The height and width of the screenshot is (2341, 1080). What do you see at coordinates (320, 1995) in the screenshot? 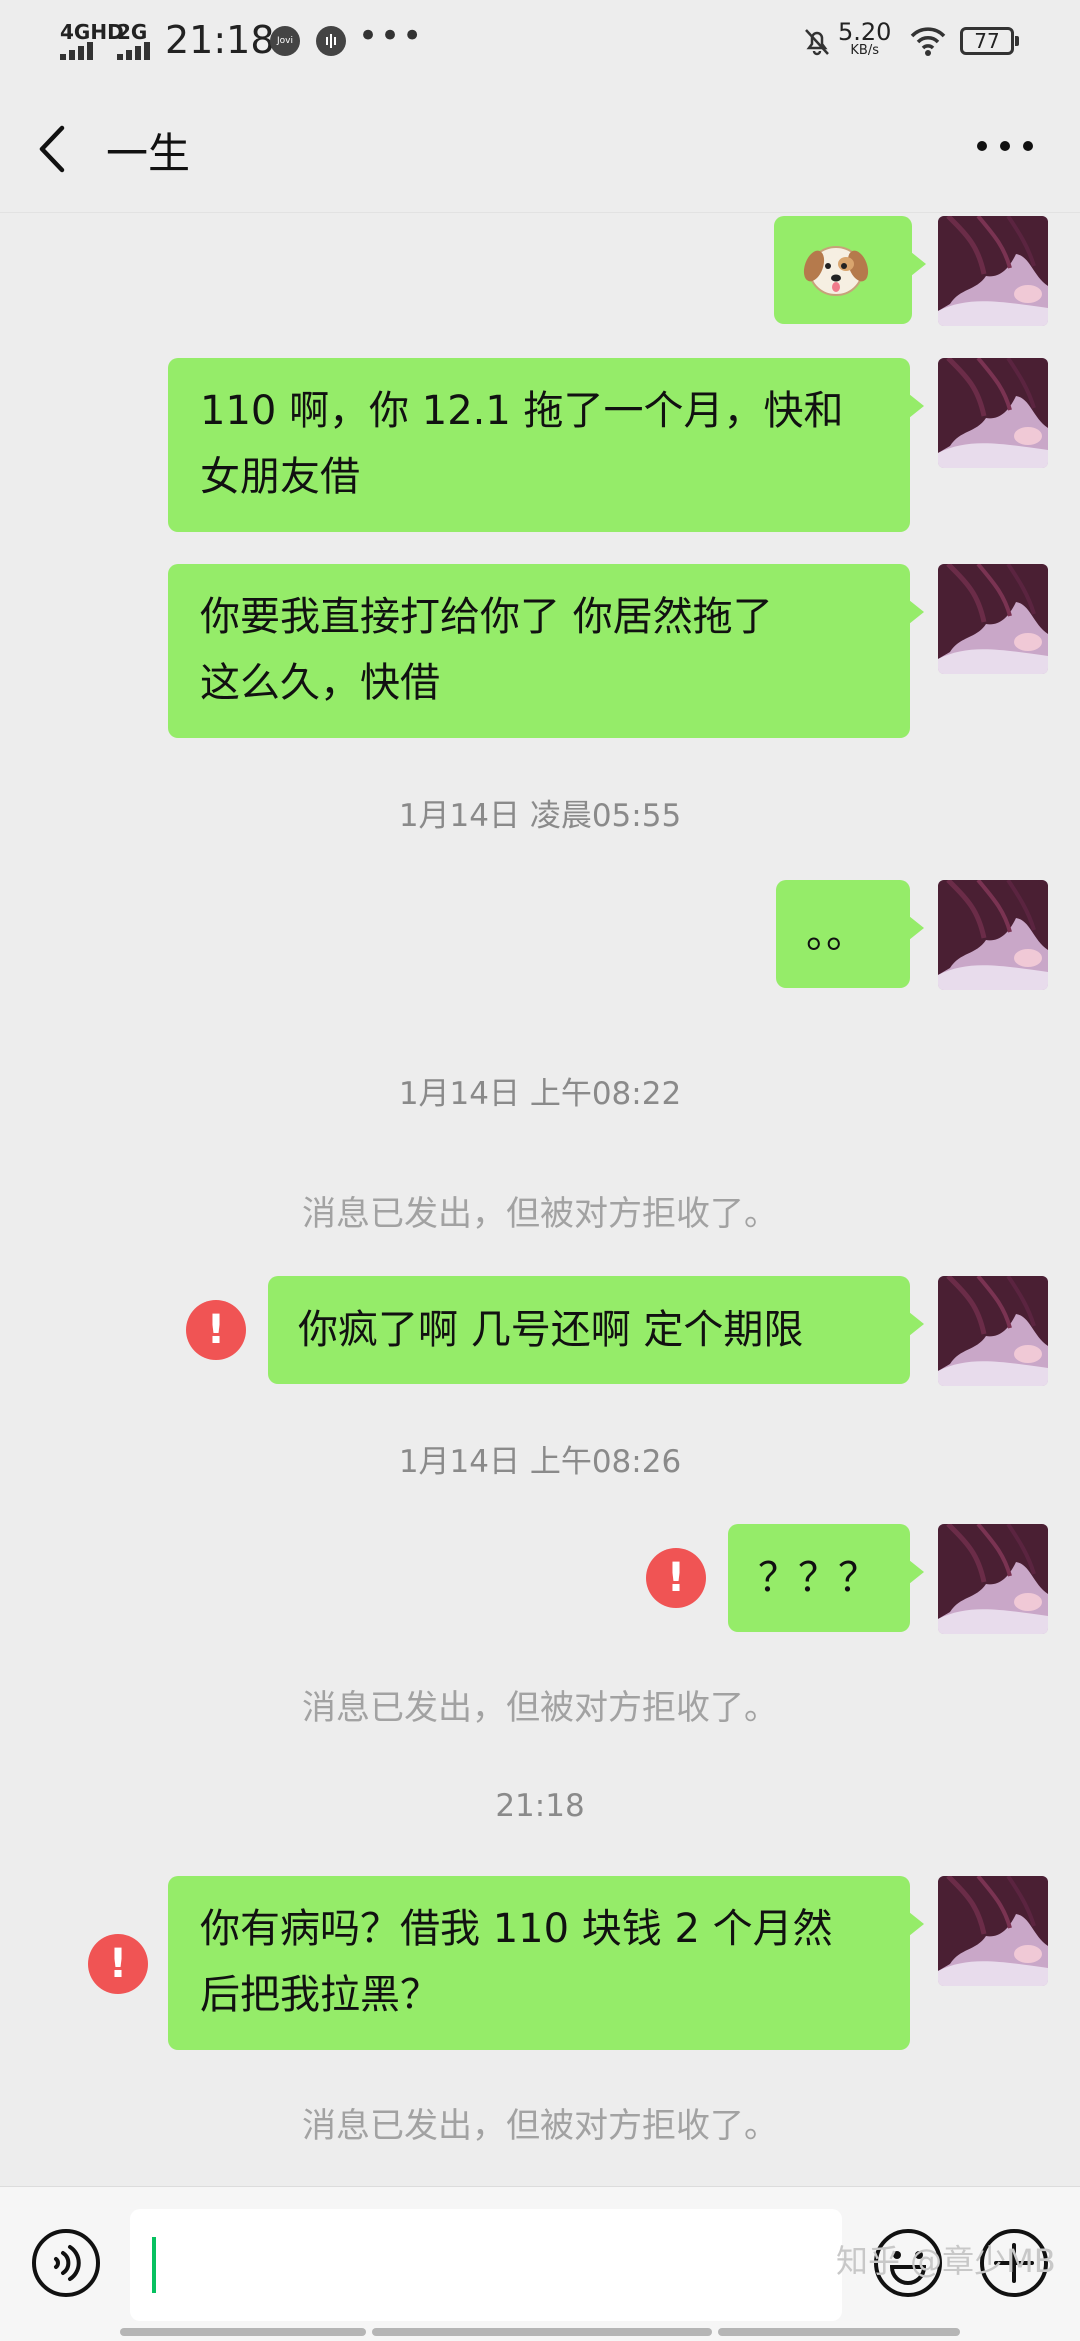
I see `message-text-line: 后把我拉黑？` at bounding box center [320, 1995].